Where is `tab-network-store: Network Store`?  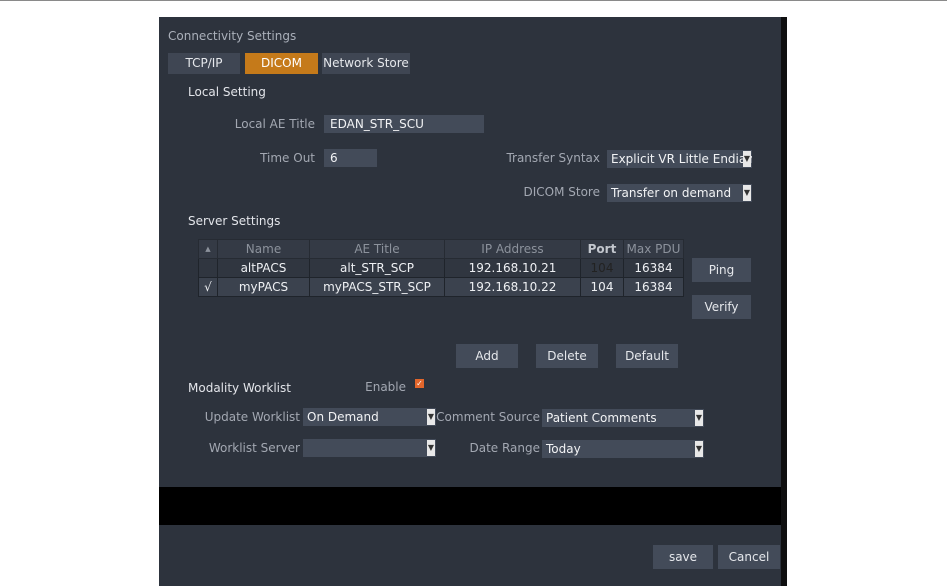 tab-network-store: Network Store is located at coordinates (366, 63).